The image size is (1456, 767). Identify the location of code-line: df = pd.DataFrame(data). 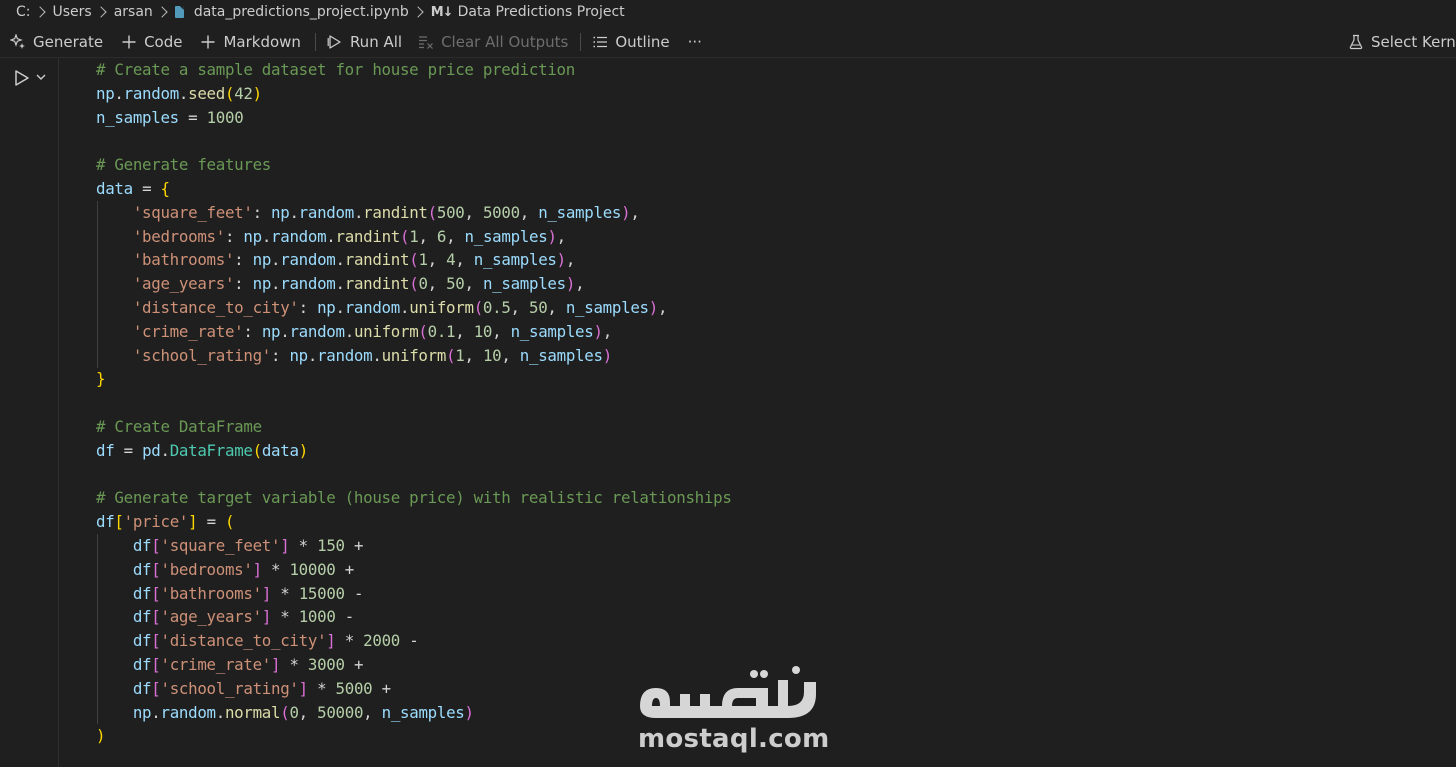
(202, 450).